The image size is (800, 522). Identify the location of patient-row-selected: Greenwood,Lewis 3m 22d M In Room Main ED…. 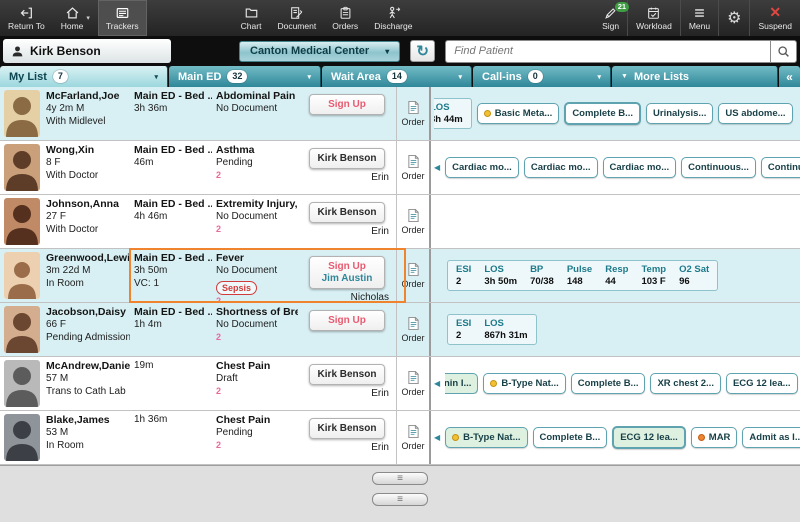
(400, 275).